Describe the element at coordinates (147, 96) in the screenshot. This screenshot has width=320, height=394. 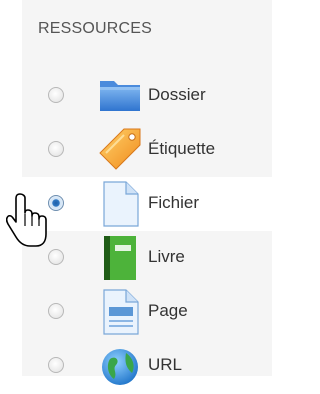
I see `resource-item-dossier: Dossier` at that location.